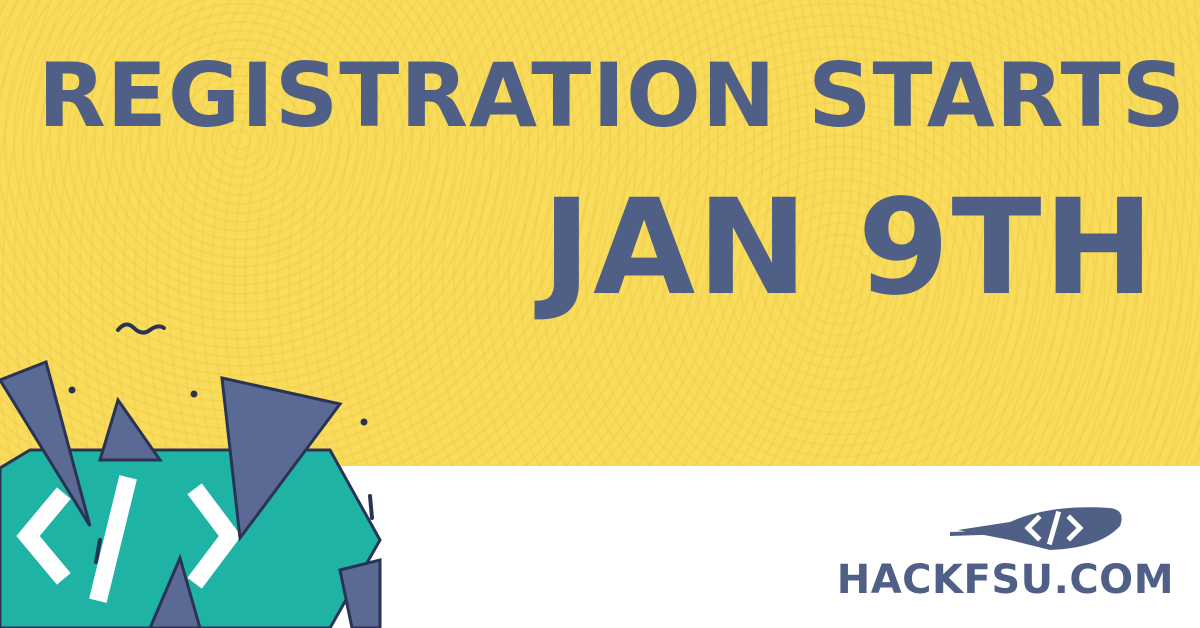 This screenshot has width=1200, height=628. I want to click on dash-mark, so click(371, 507).